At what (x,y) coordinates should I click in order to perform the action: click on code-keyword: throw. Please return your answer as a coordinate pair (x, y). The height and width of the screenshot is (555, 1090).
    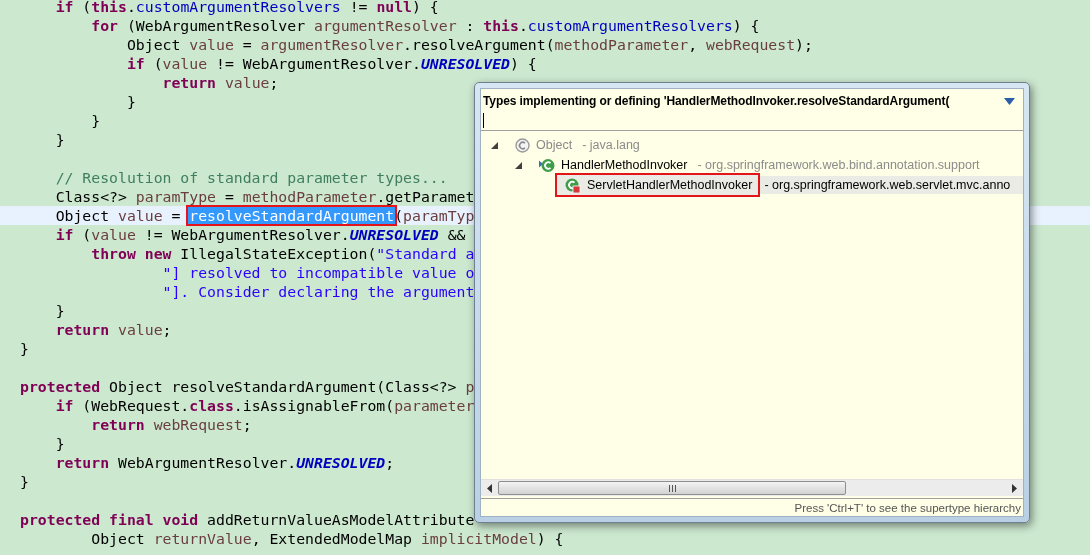
    Looking at the image, I should click on (113, 253).